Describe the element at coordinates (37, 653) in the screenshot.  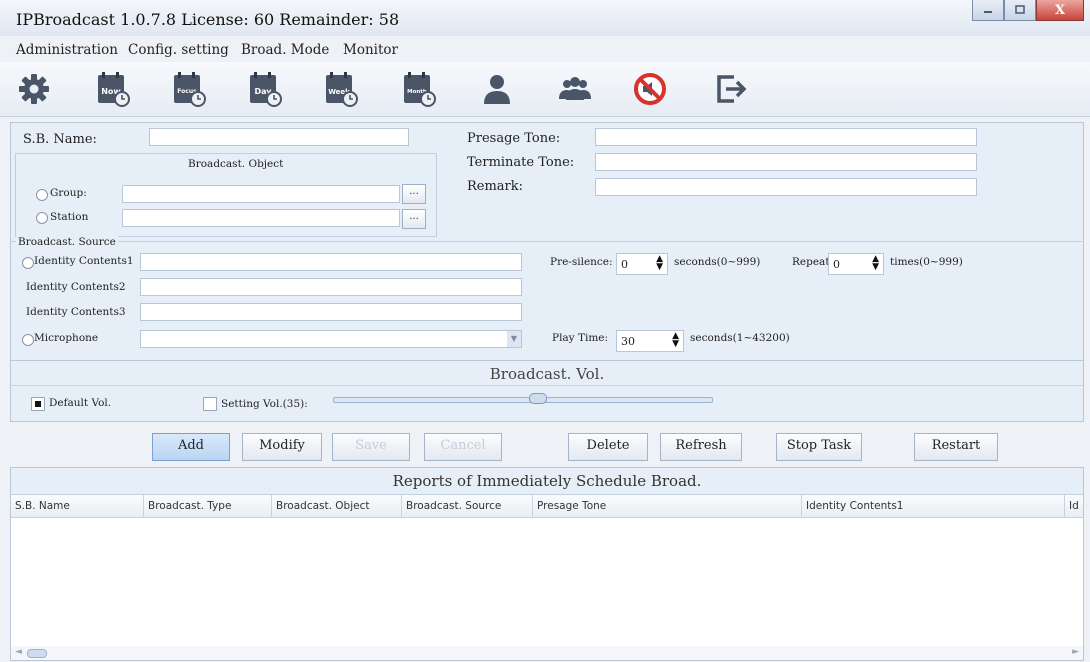
I see `scrollbar-thumb` at that location.